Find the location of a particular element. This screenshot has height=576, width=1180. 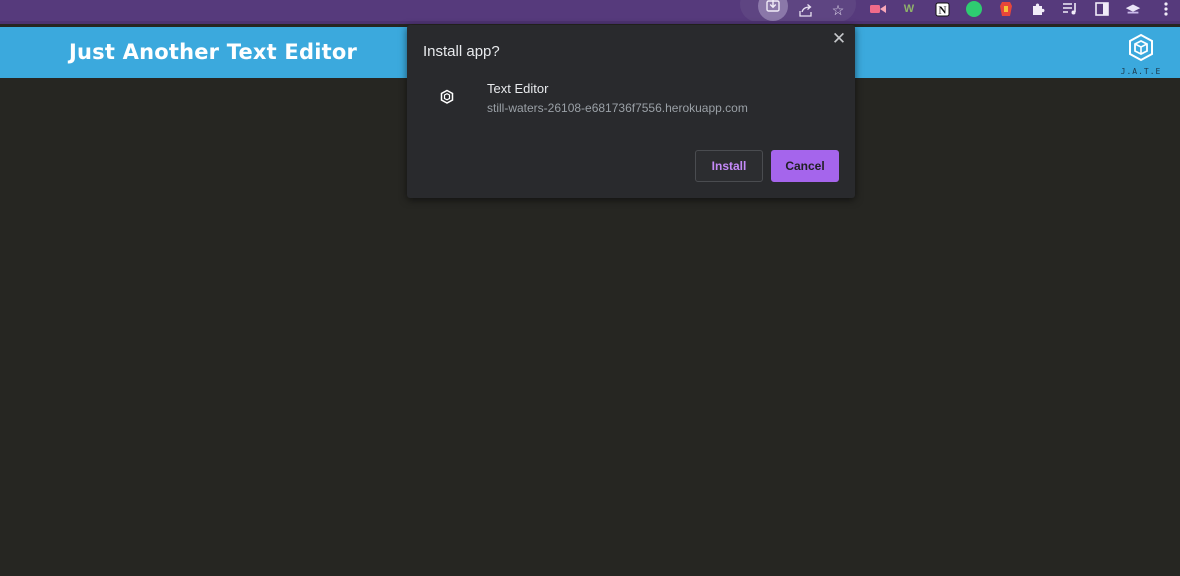

more-menu-icon is located at coordinates (1166, 9).